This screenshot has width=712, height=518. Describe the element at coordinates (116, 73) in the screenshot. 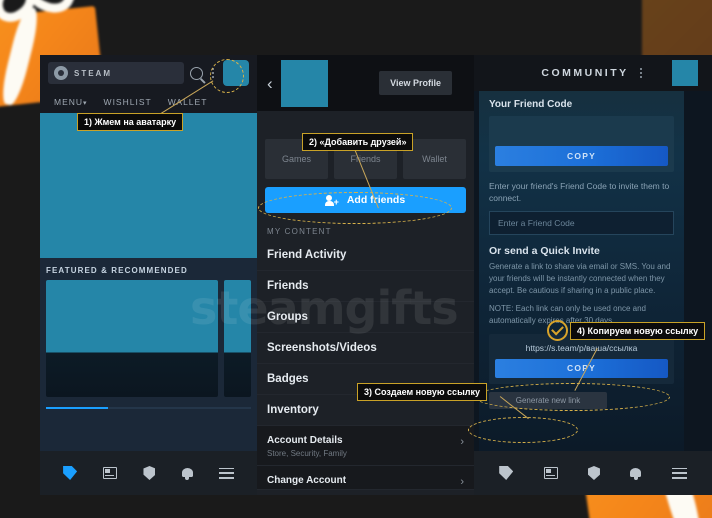

I see `steam-search-bar: STEAM` at that location.